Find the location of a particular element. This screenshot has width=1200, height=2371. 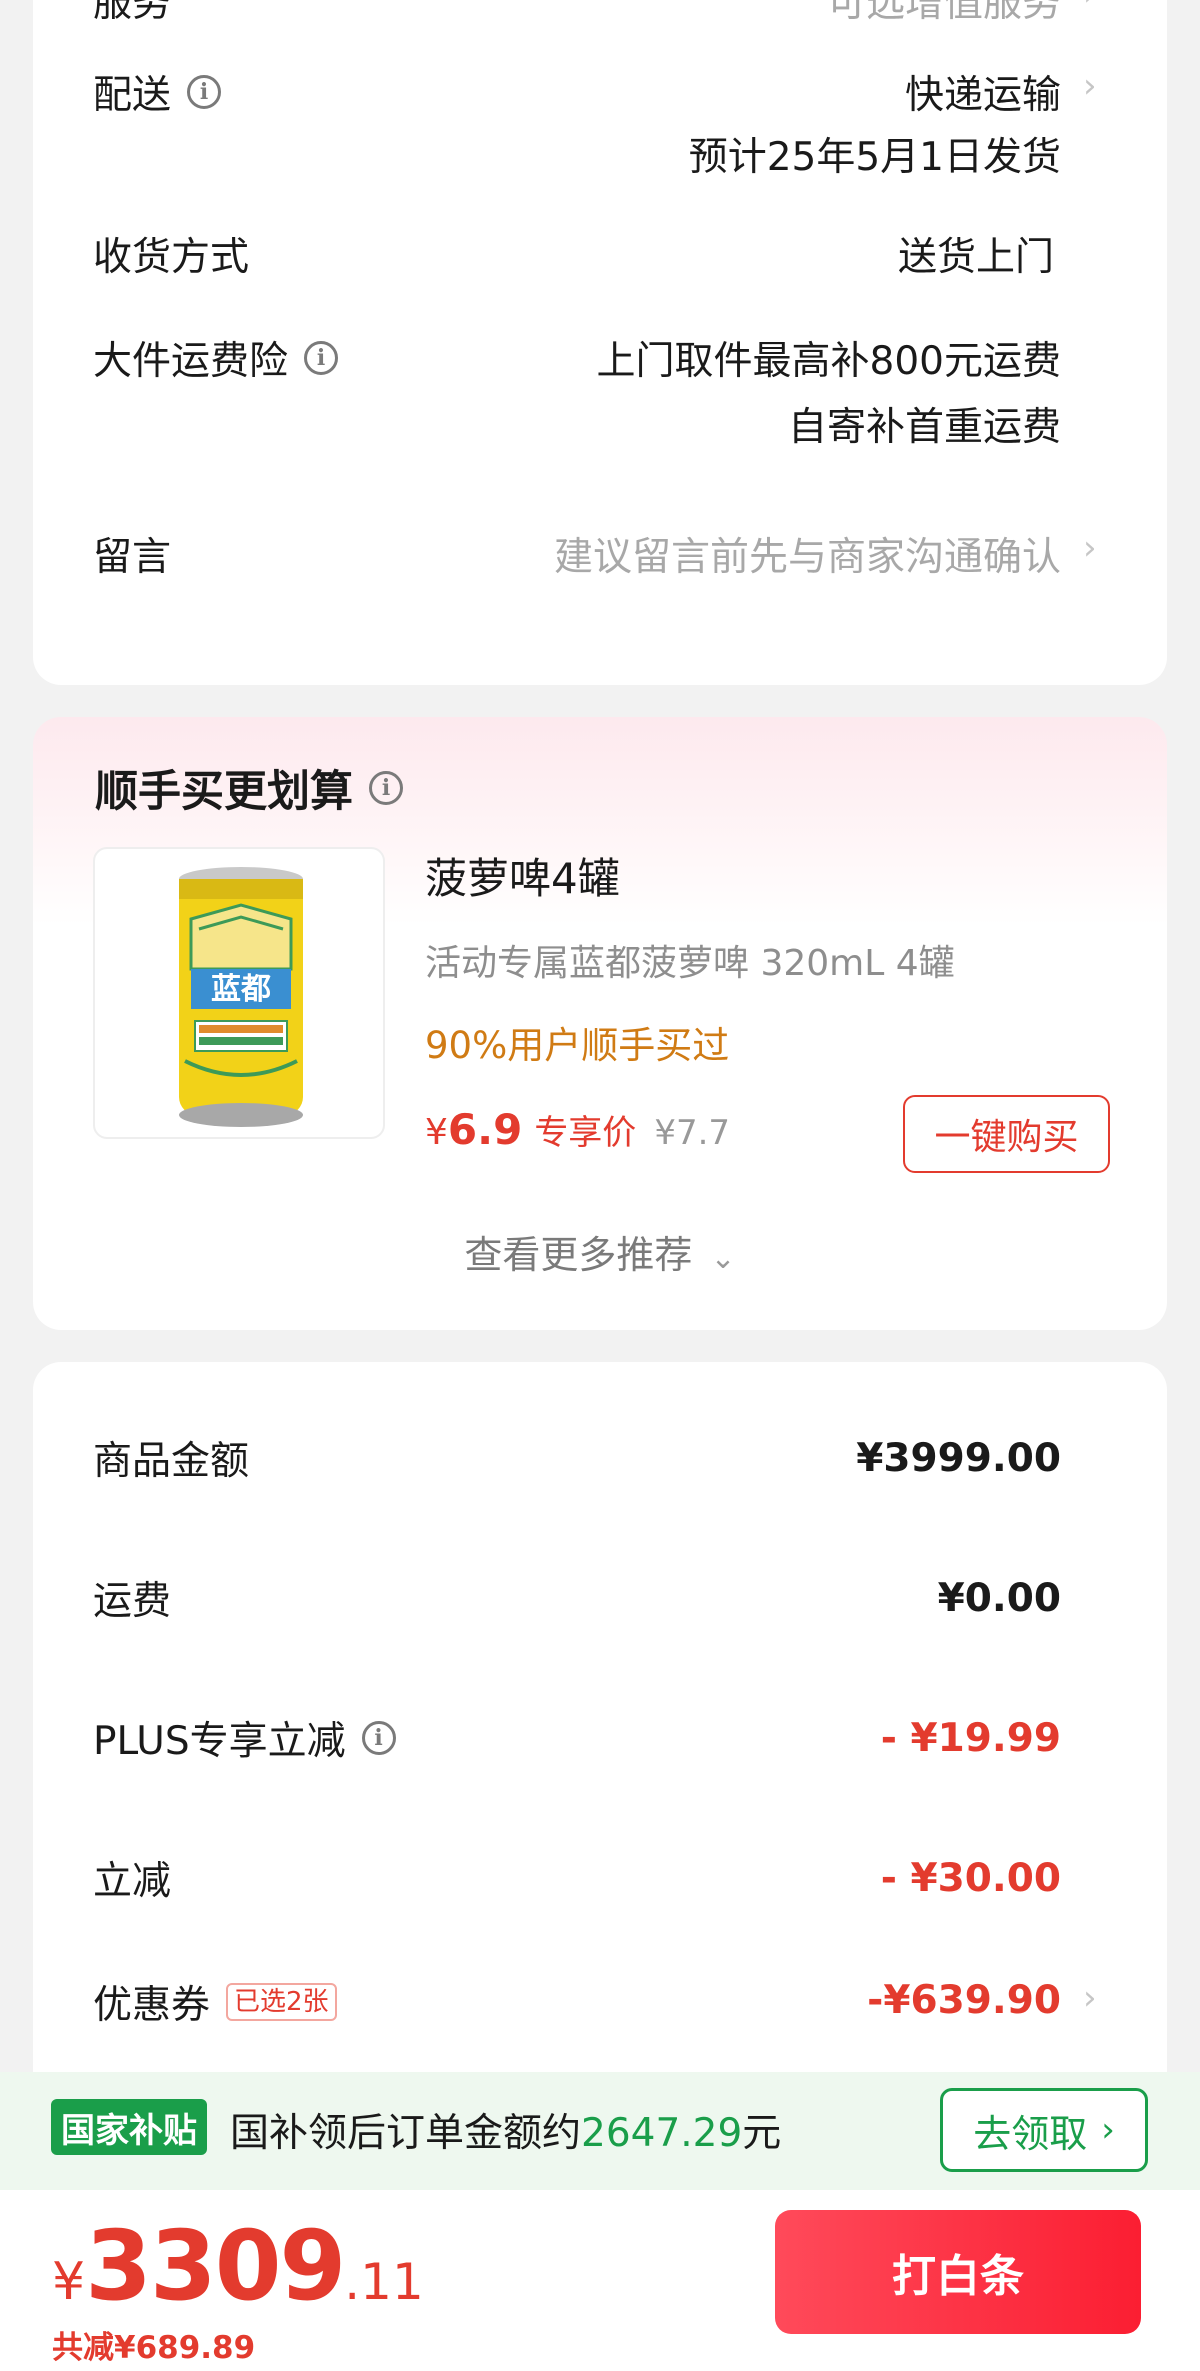

total-currency: ¥ is located at coordinates (69, 2282).